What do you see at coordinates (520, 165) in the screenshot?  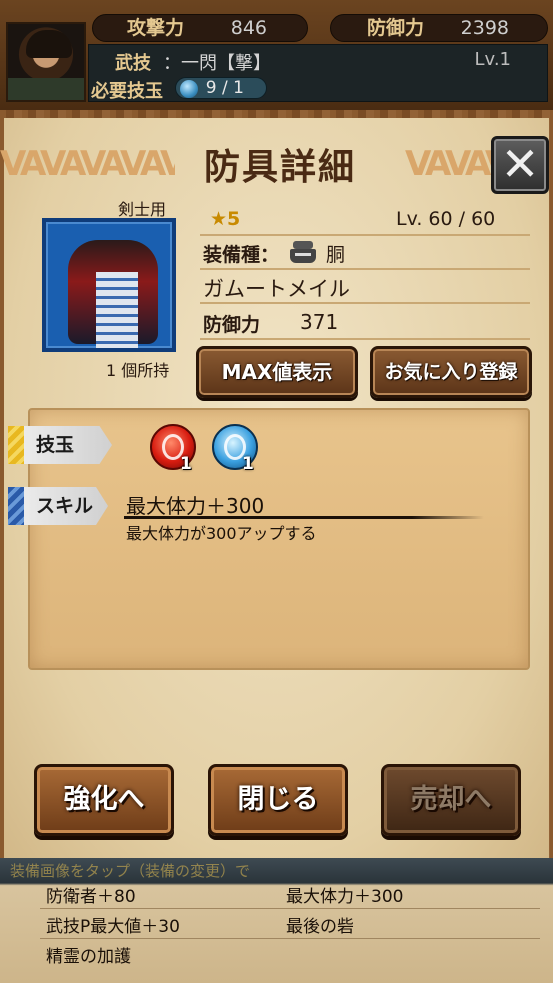 I see `close-icon: ✕` at bounding box center [520, 165].